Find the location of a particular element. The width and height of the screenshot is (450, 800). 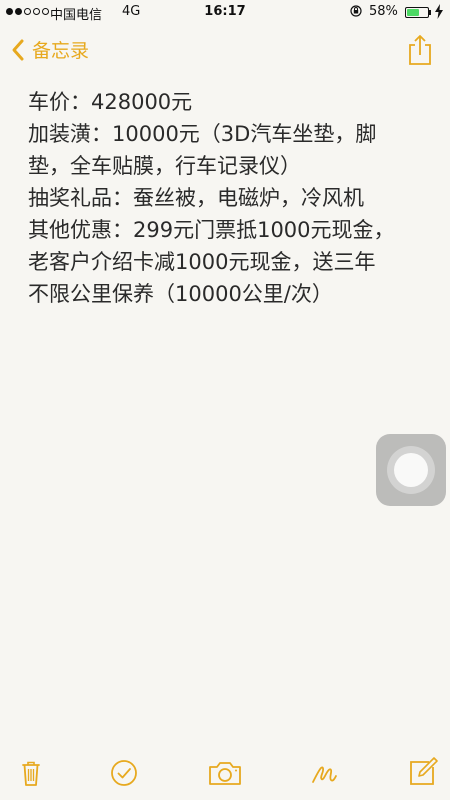

compose-icon is located at coordinates (424, 771).